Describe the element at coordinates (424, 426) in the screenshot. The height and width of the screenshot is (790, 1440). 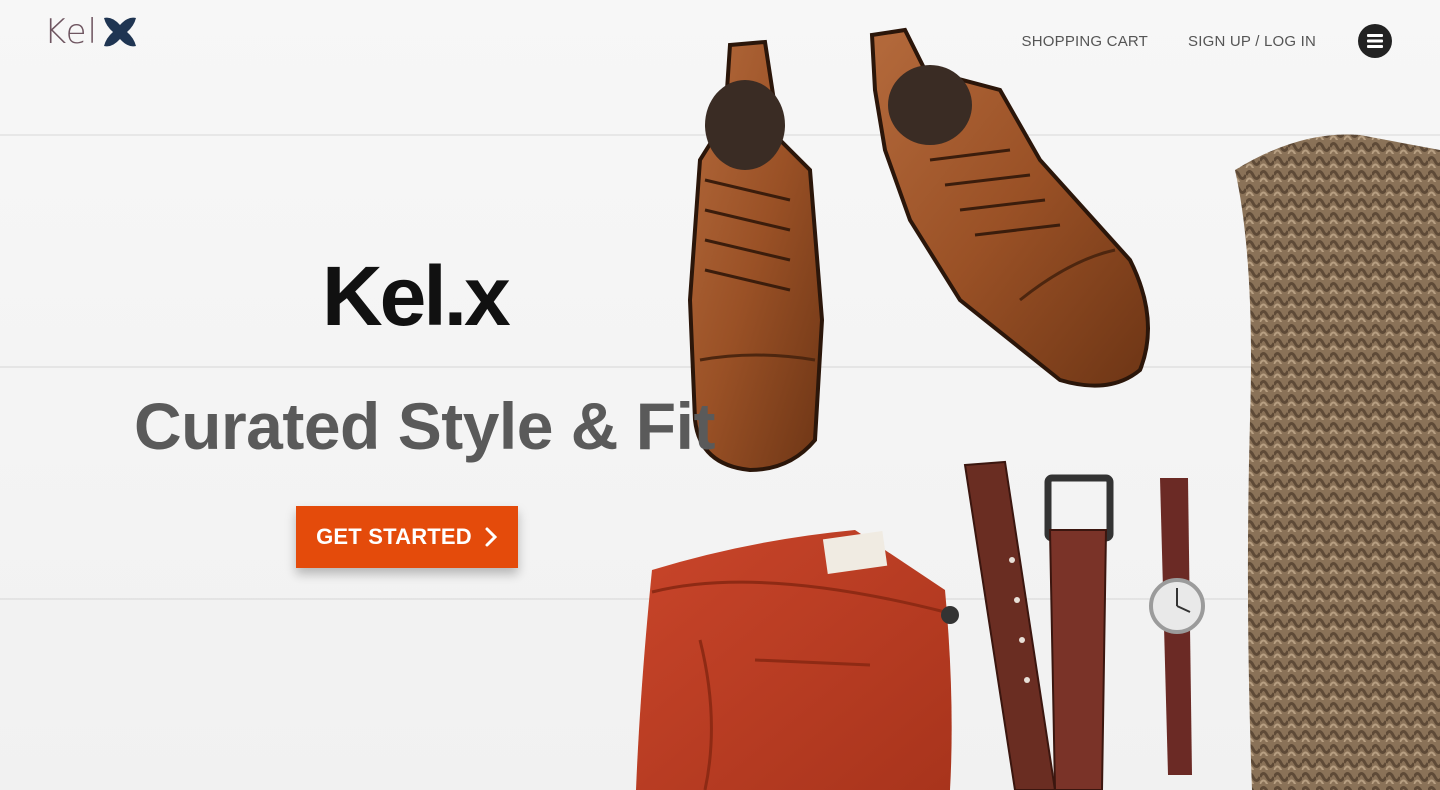
I see `hero-tagline: Curated Style & Fit` at that location.